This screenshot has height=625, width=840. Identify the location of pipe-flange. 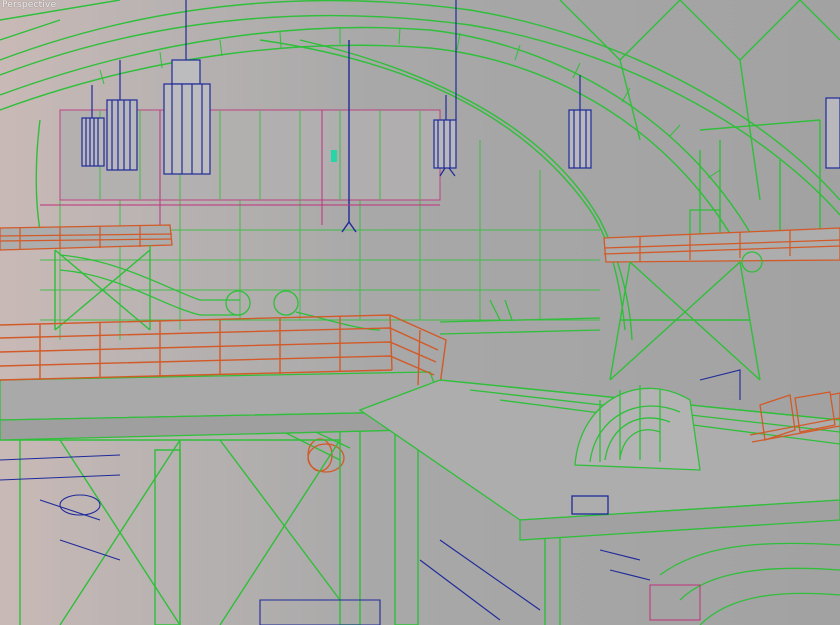
(326, 455).